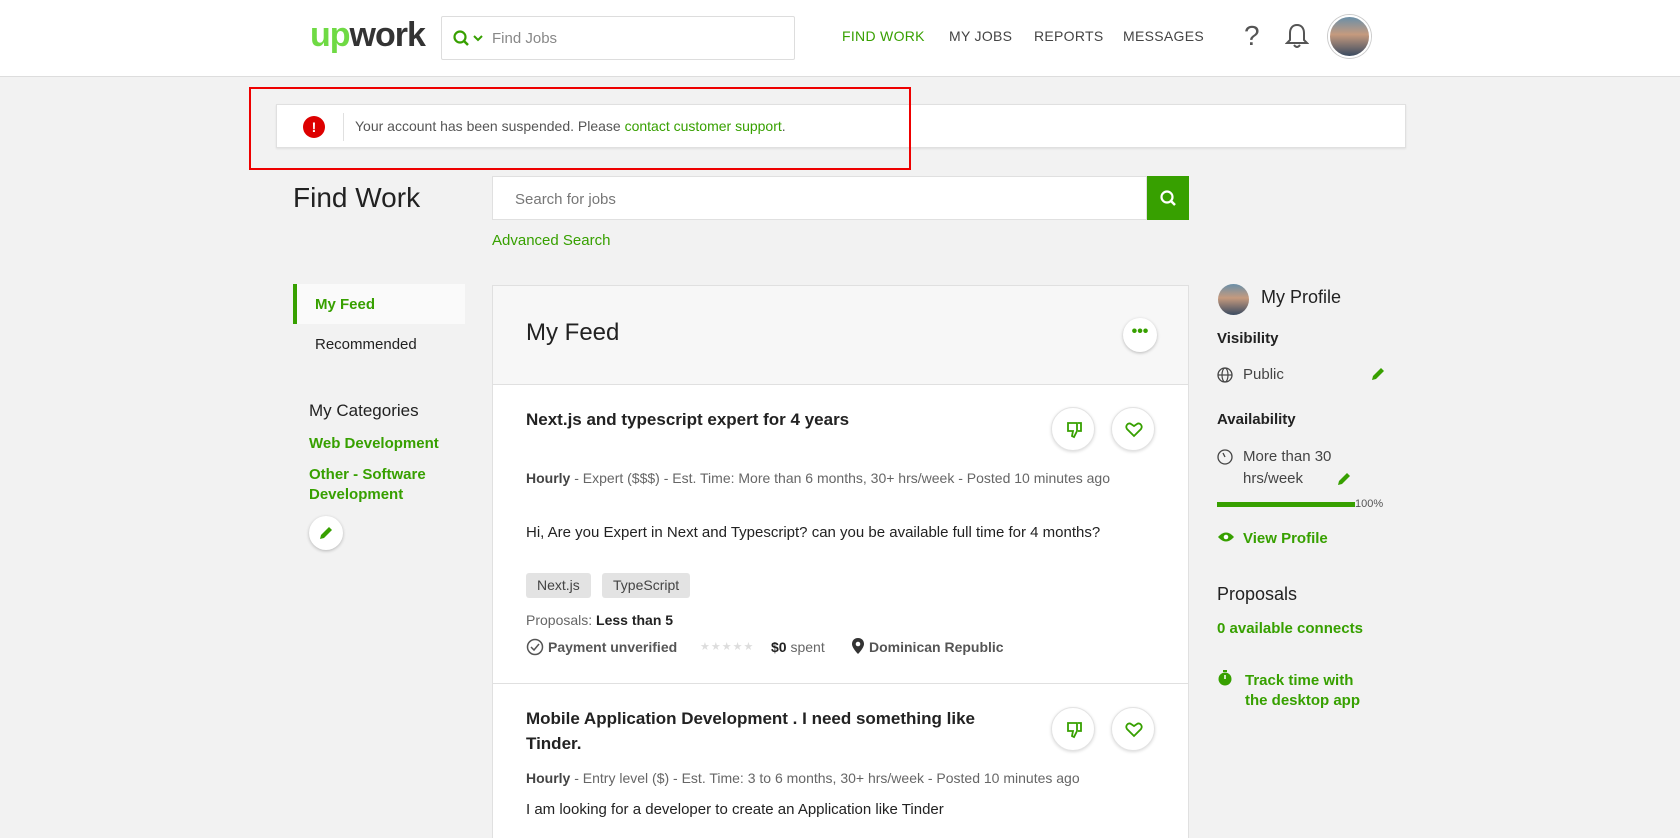 This screenshot has height=838, width=1680. I want to click on visibility-value: Public, so click(1263, 374).